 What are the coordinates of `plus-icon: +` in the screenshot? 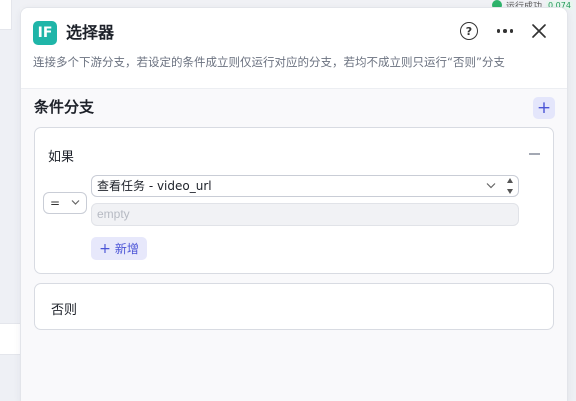 It's located at (105, 248).